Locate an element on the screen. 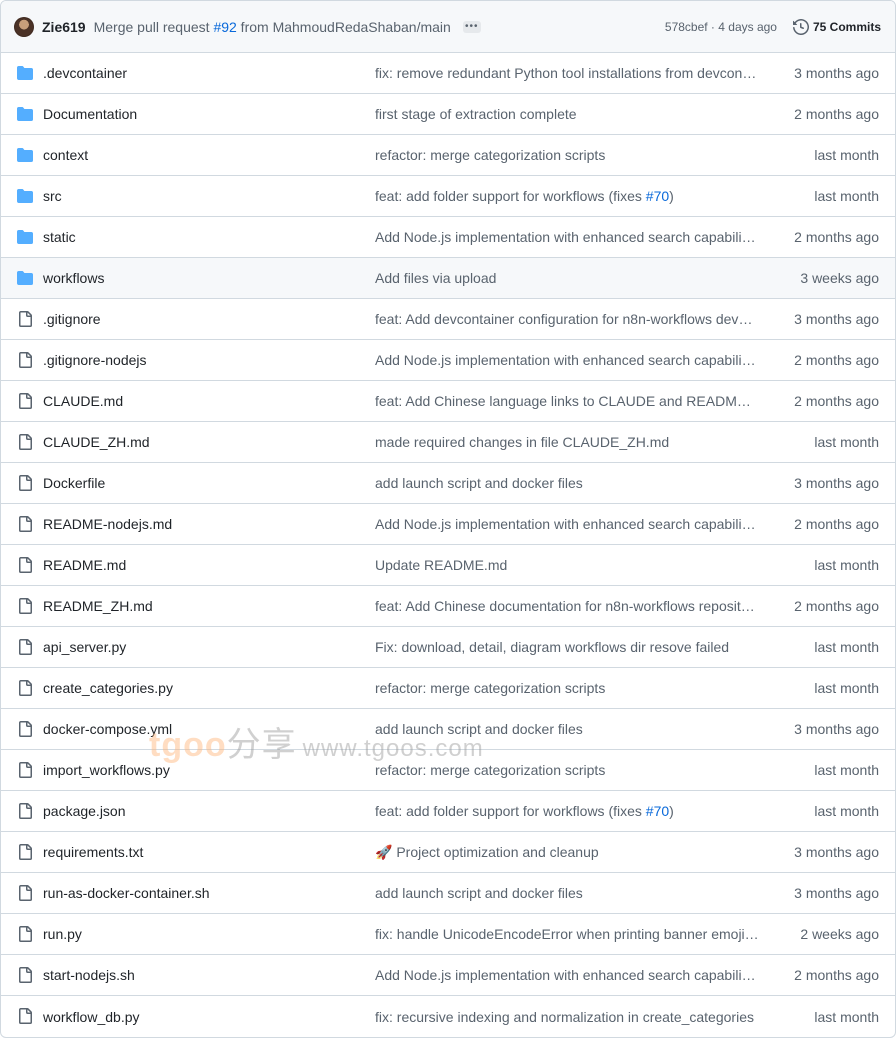 This screenshot has width=896, height=1038. file-row: workflows Add files via upload 3 weeks ago is located at coordinates (448, 278).